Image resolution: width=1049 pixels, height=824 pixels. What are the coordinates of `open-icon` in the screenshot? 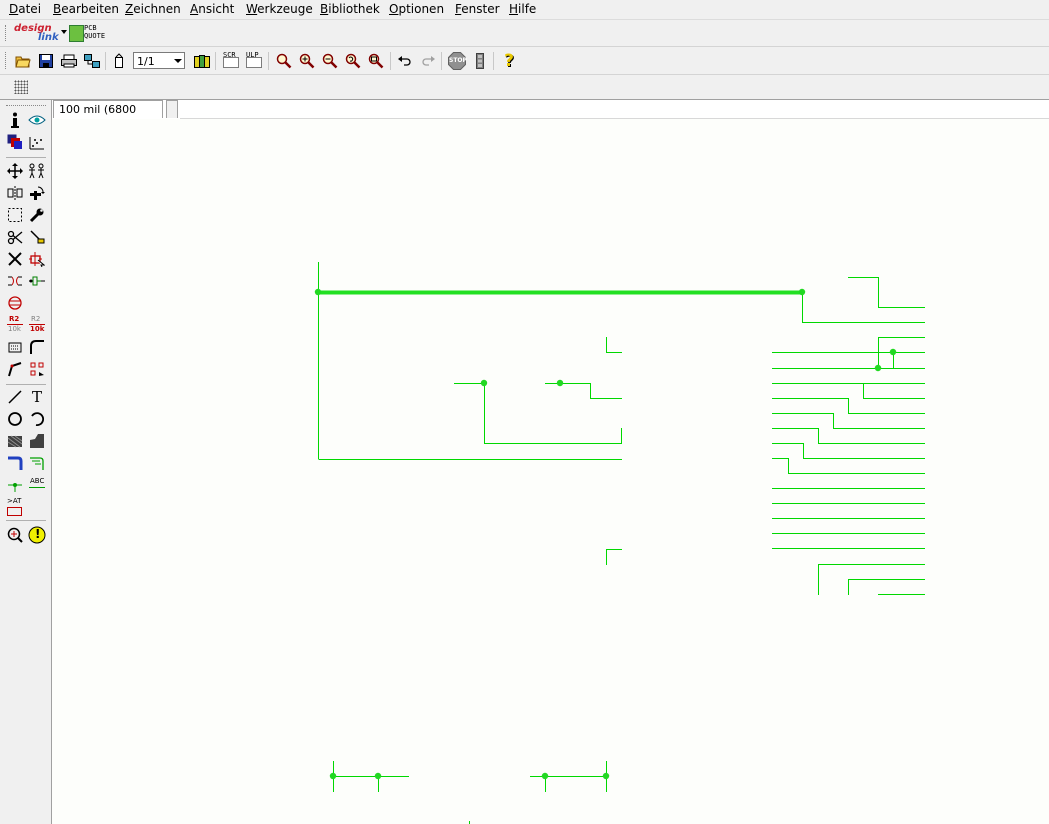 It's located at (23, 61).